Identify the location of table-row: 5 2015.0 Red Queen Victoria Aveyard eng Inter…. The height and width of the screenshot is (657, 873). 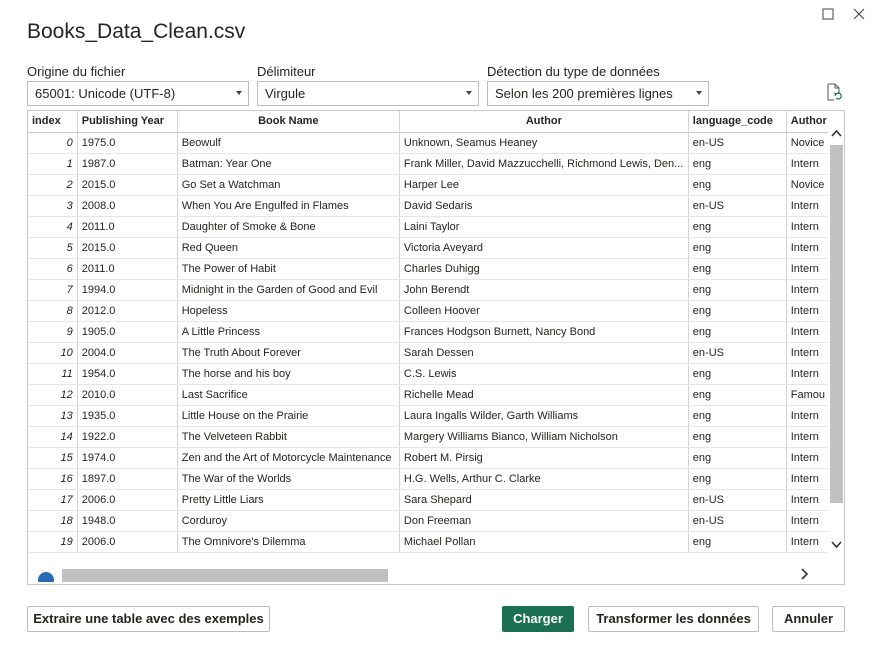
(436, 248).